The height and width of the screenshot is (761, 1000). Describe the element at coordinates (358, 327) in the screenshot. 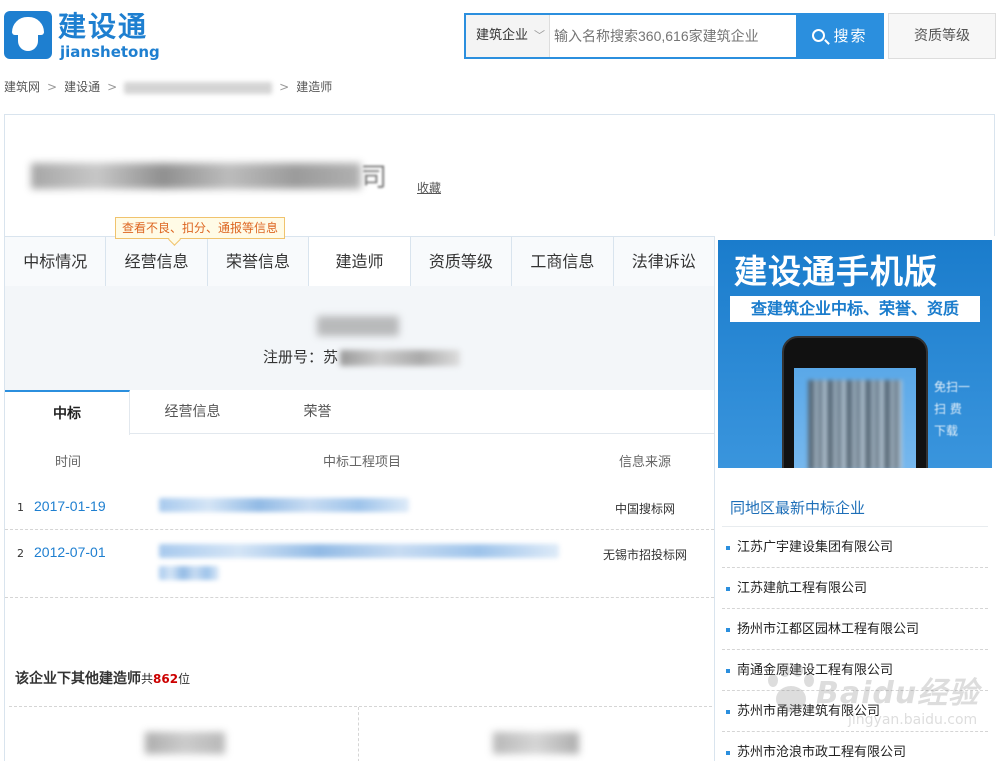

I see `constructor-name-redacted` at that location.